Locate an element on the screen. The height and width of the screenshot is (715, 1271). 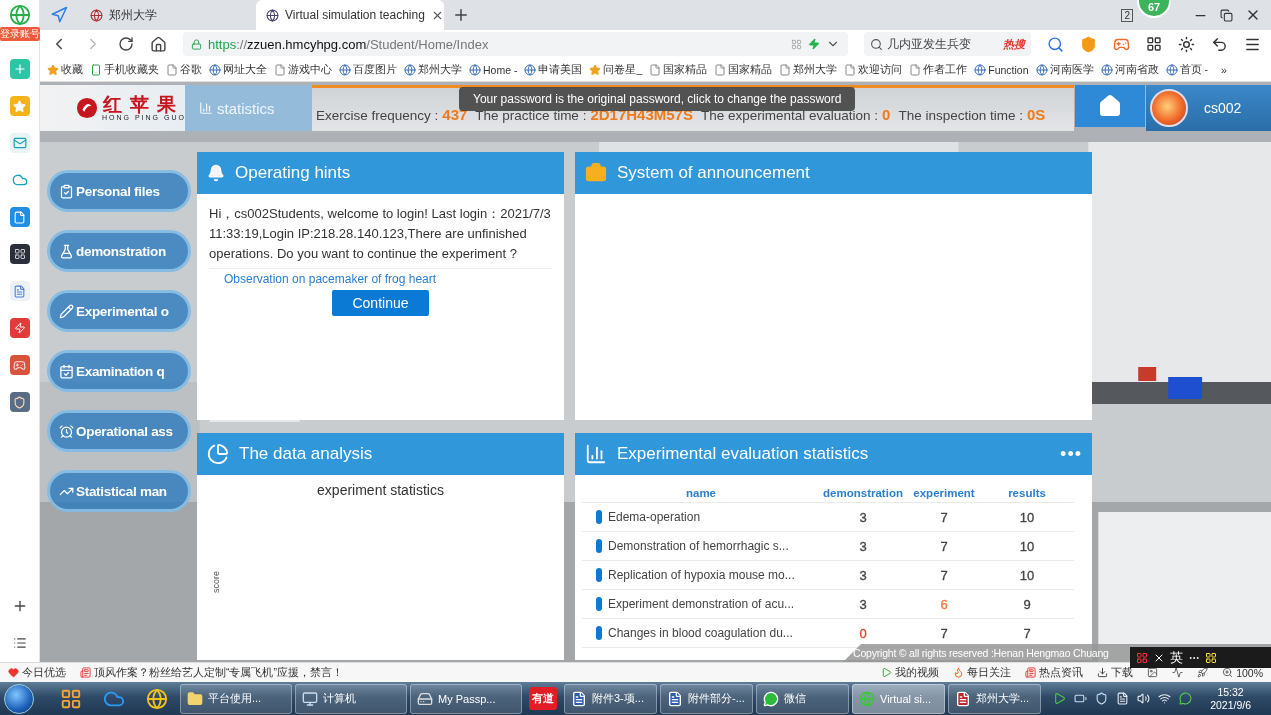
stat-label: The inspection time : is located at coordinates (960, 115).